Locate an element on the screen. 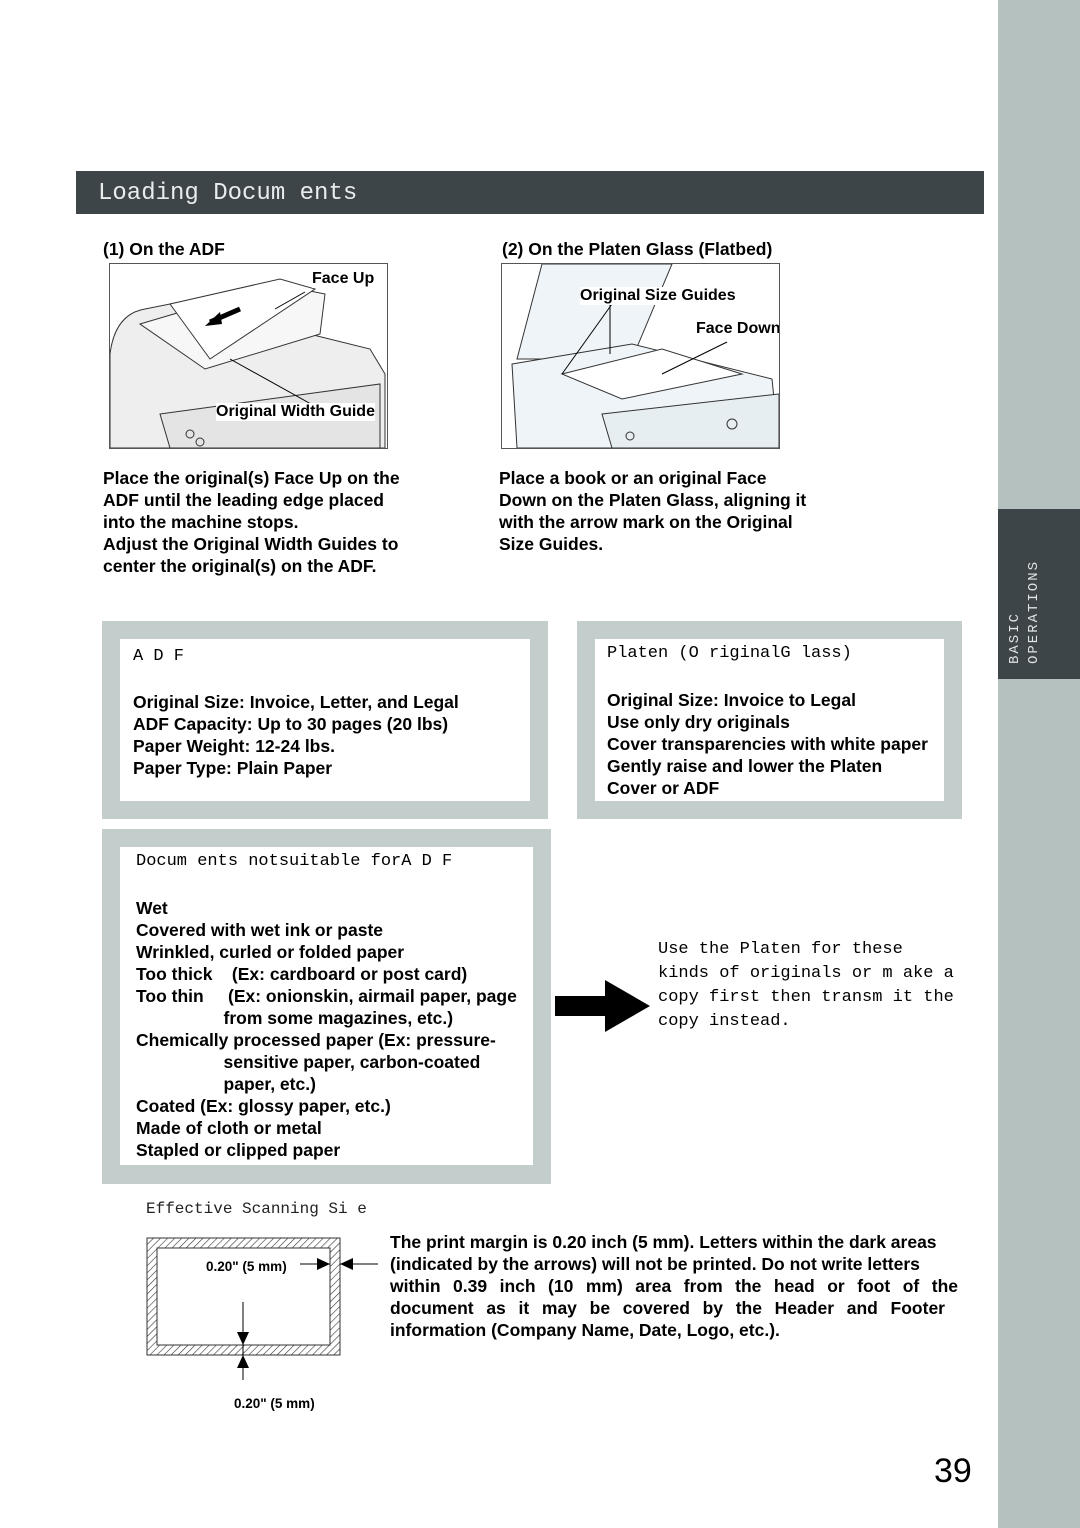  platen-illustration: Original Size Guides Face Down is located at coordinates (640, 356).